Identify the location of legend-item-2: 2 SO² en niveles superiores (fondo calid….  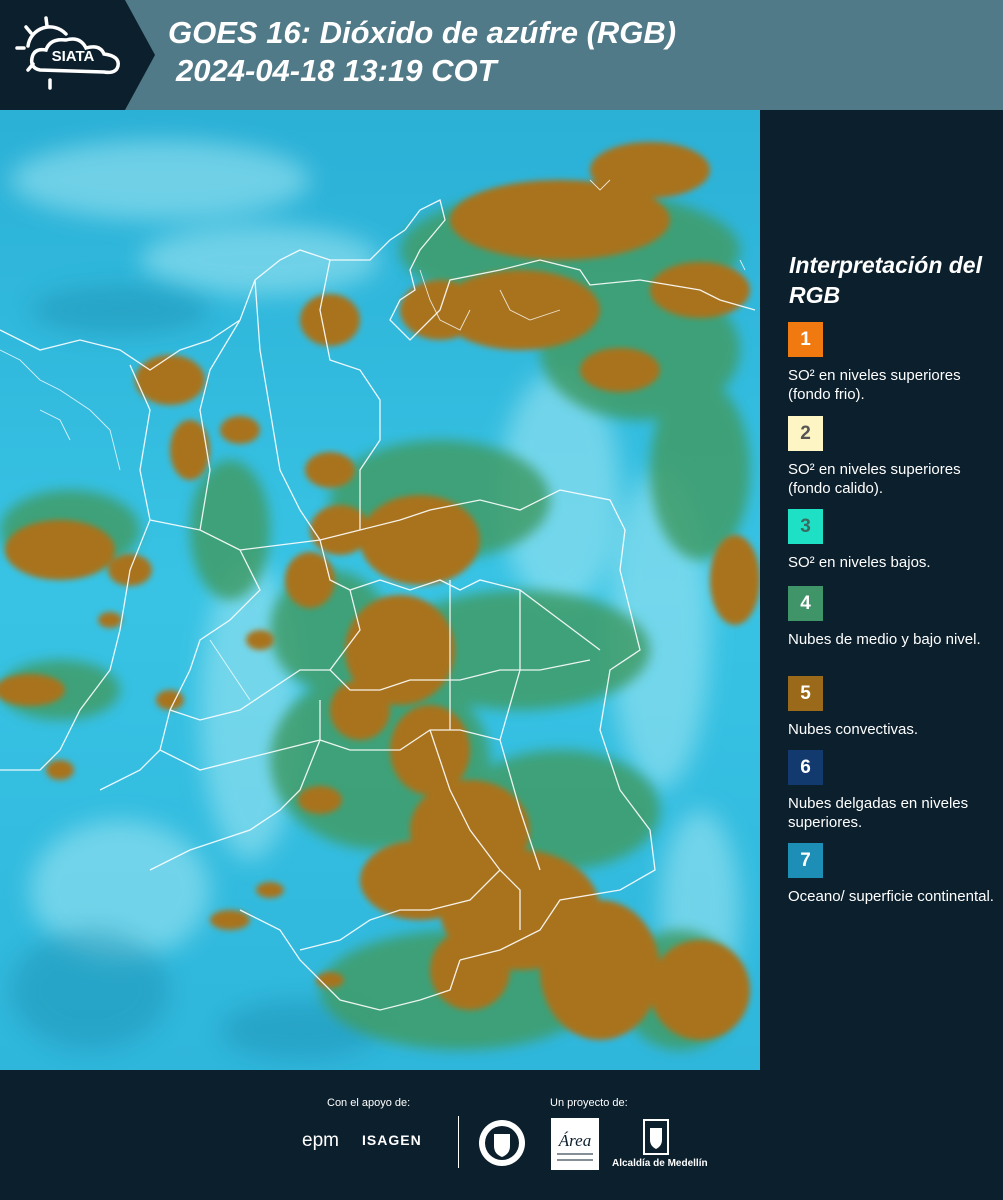
(893, 457).